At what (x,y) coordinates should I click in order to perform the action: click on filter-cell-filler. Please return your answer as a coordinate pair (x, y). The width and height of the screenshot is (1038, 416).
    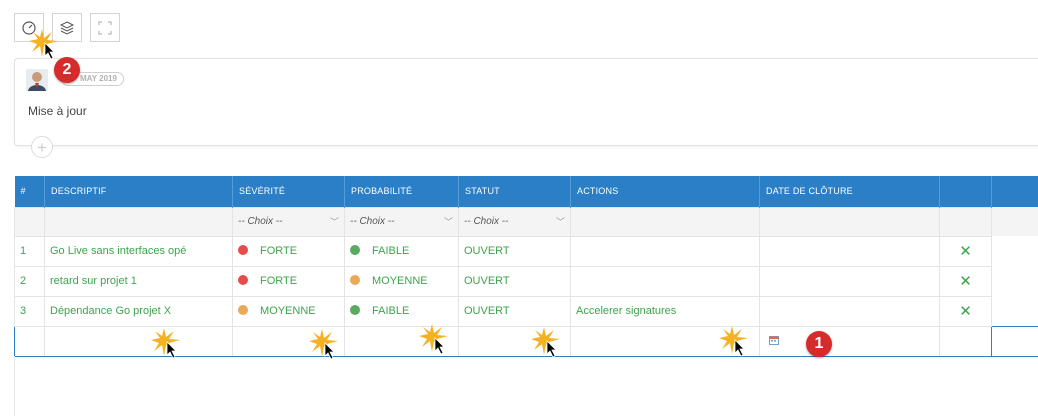
    Looking at the image, I should click on (1014, 221).